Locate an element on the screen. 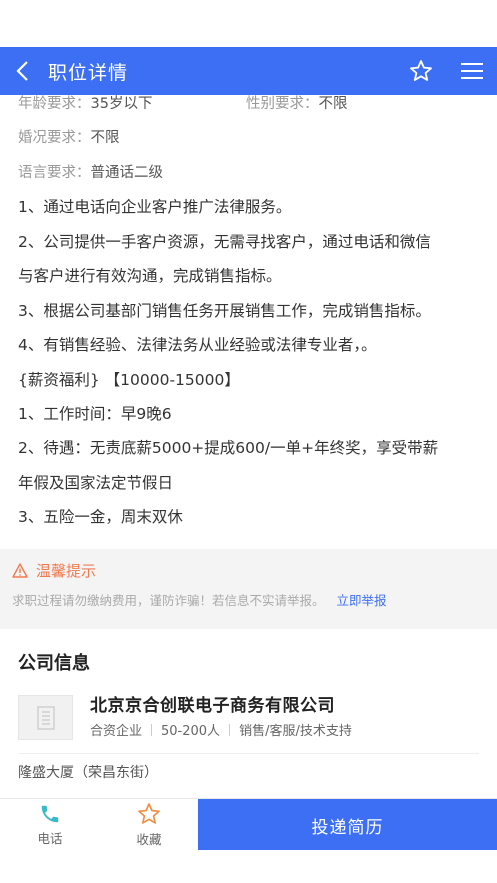  apply-resume-button: 投递简历 is located at coordinates (347, 825).